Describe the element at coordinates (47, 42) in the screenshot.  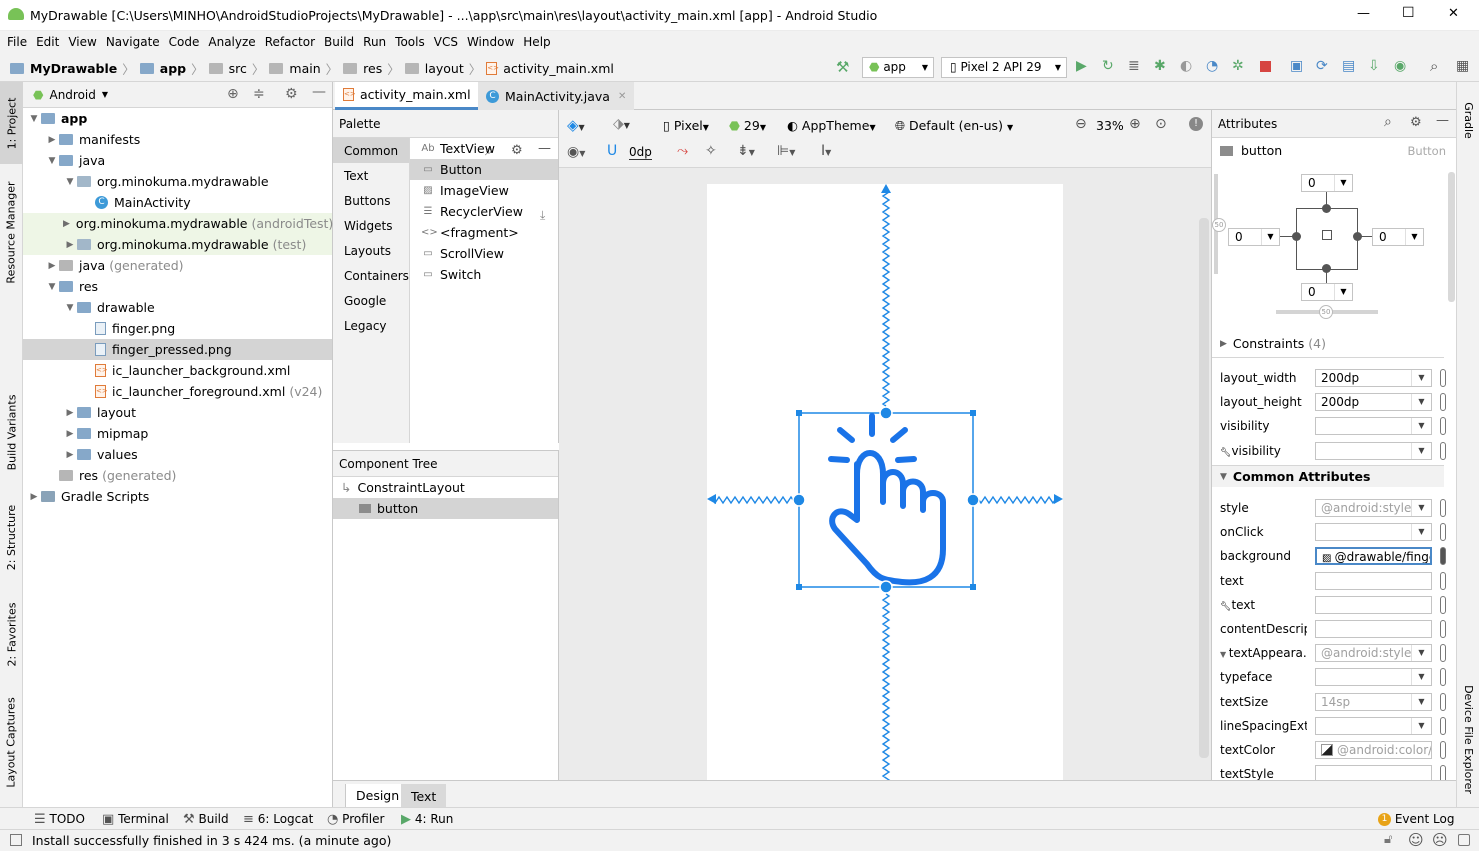
I see `menu-edit: Edit` at that location.